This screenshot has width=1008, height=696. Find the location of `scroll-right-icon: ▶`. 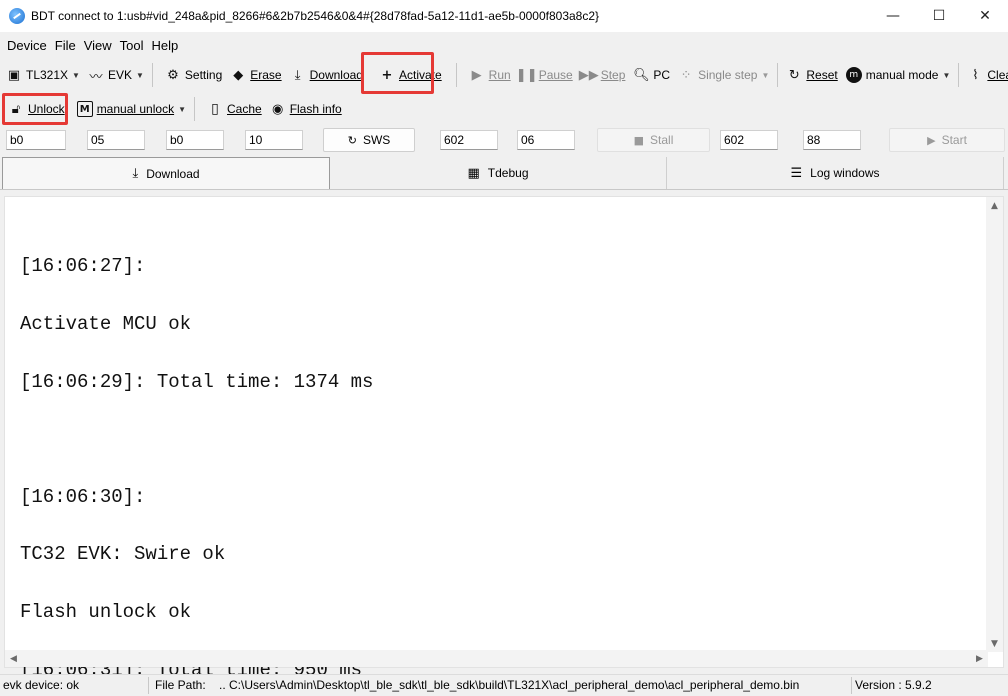

scroll-right-icon: ▶ is located at coordinates (979, 658).